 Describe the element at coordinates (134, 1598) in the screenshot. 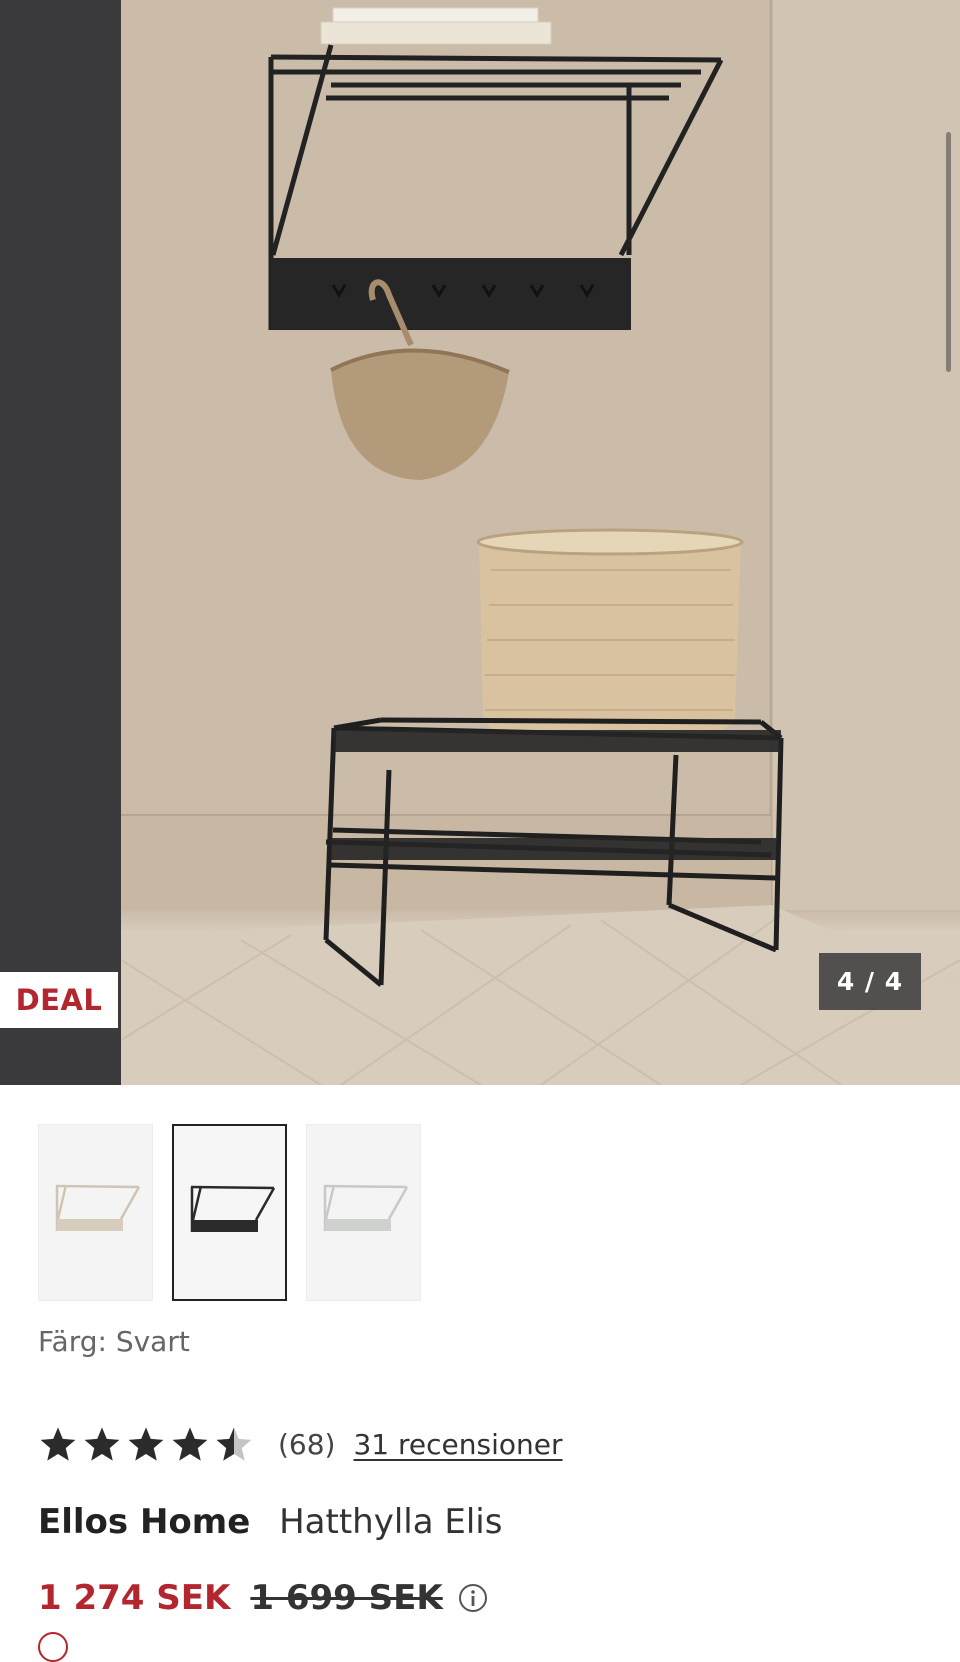

I see `current-price: 1 274 SEK` at that location.